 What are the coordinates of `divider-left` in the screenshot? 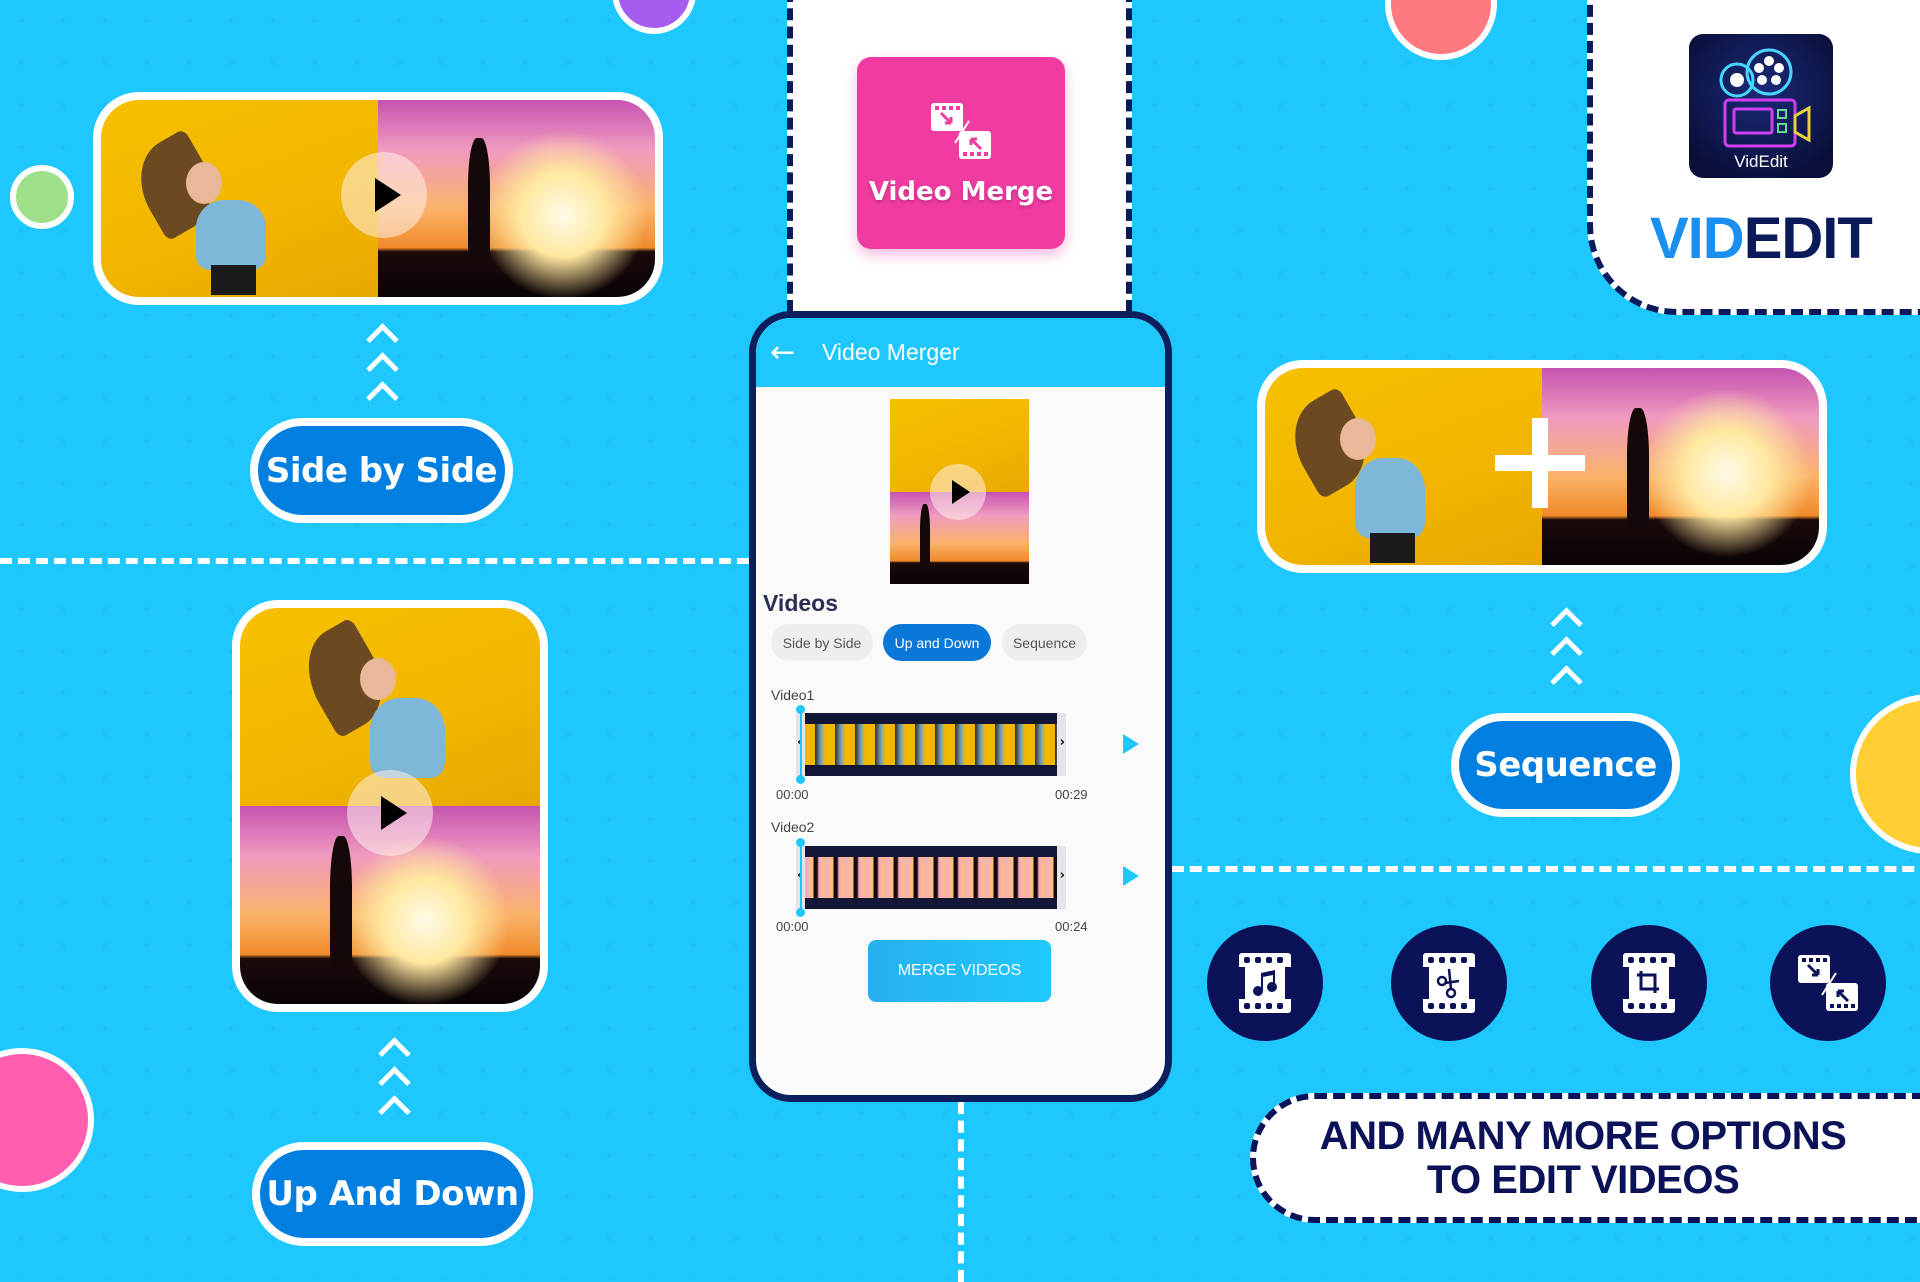 It's located at (374, 561).